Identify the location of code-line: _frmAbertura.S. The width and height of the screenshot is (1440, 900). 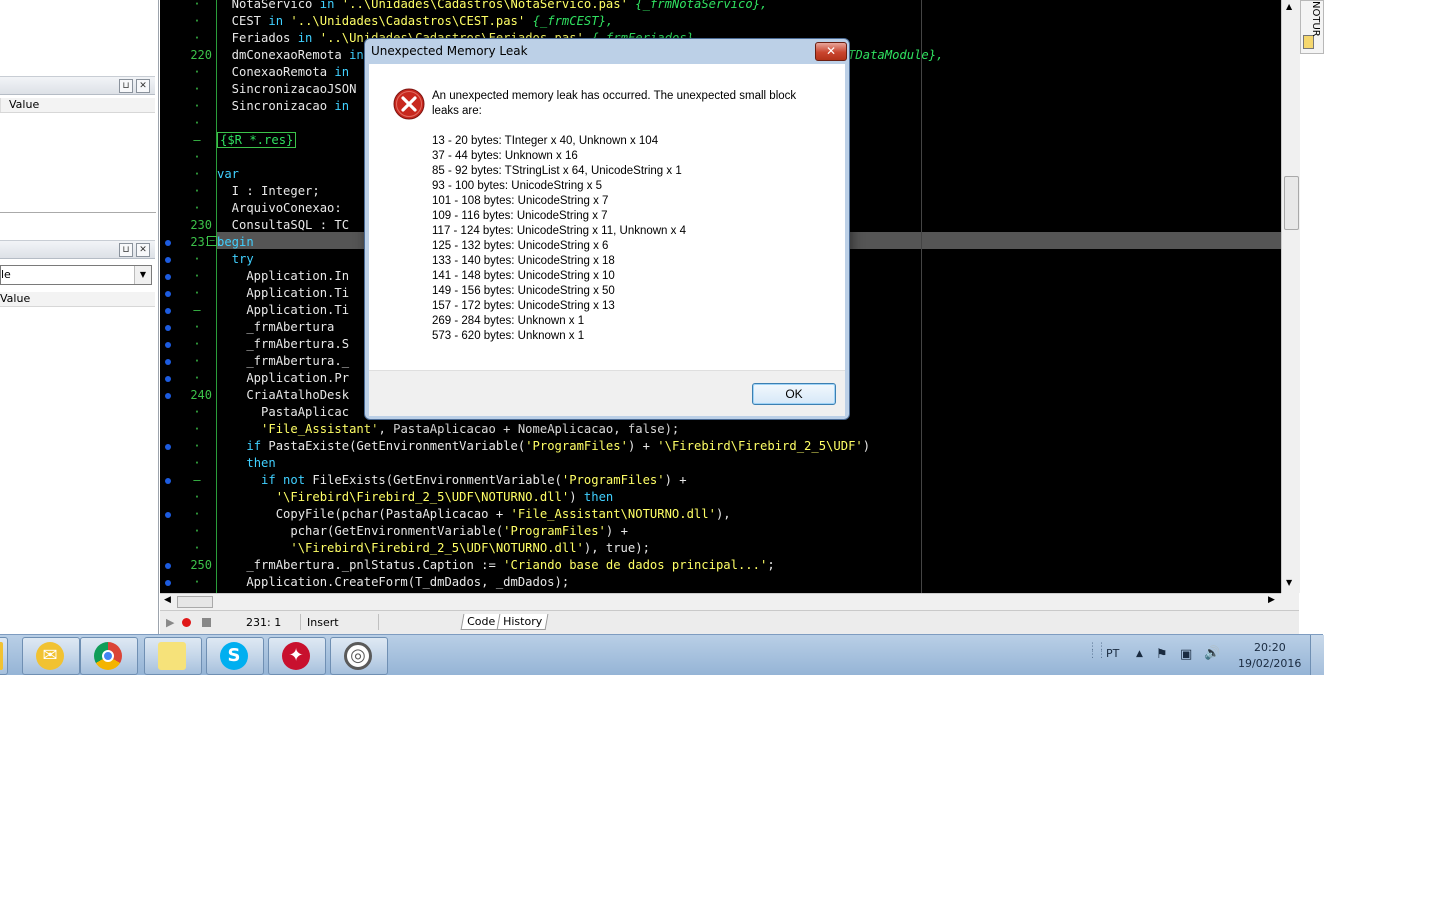
(283, 344).